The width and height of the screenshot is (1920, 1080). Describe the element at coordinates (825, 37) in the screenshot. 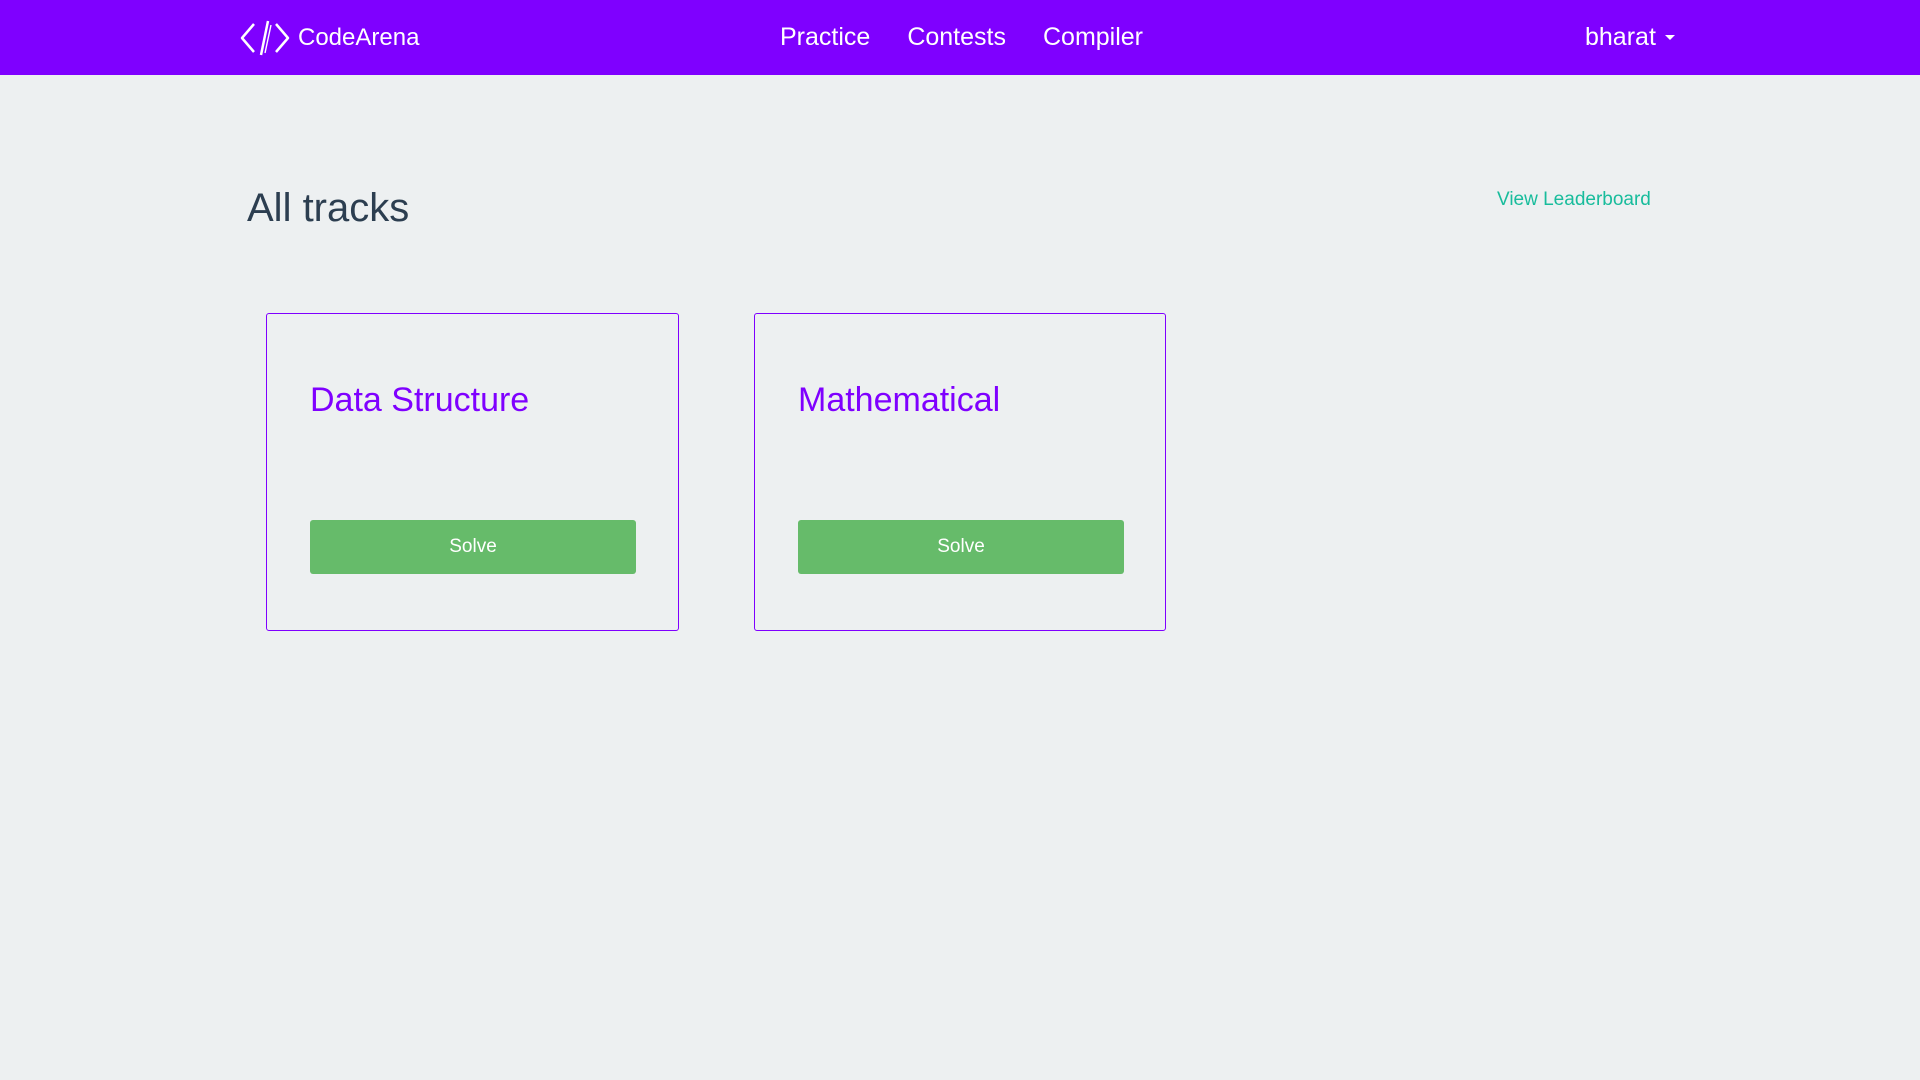

I see `nav-practice-link: Practice` at that location.